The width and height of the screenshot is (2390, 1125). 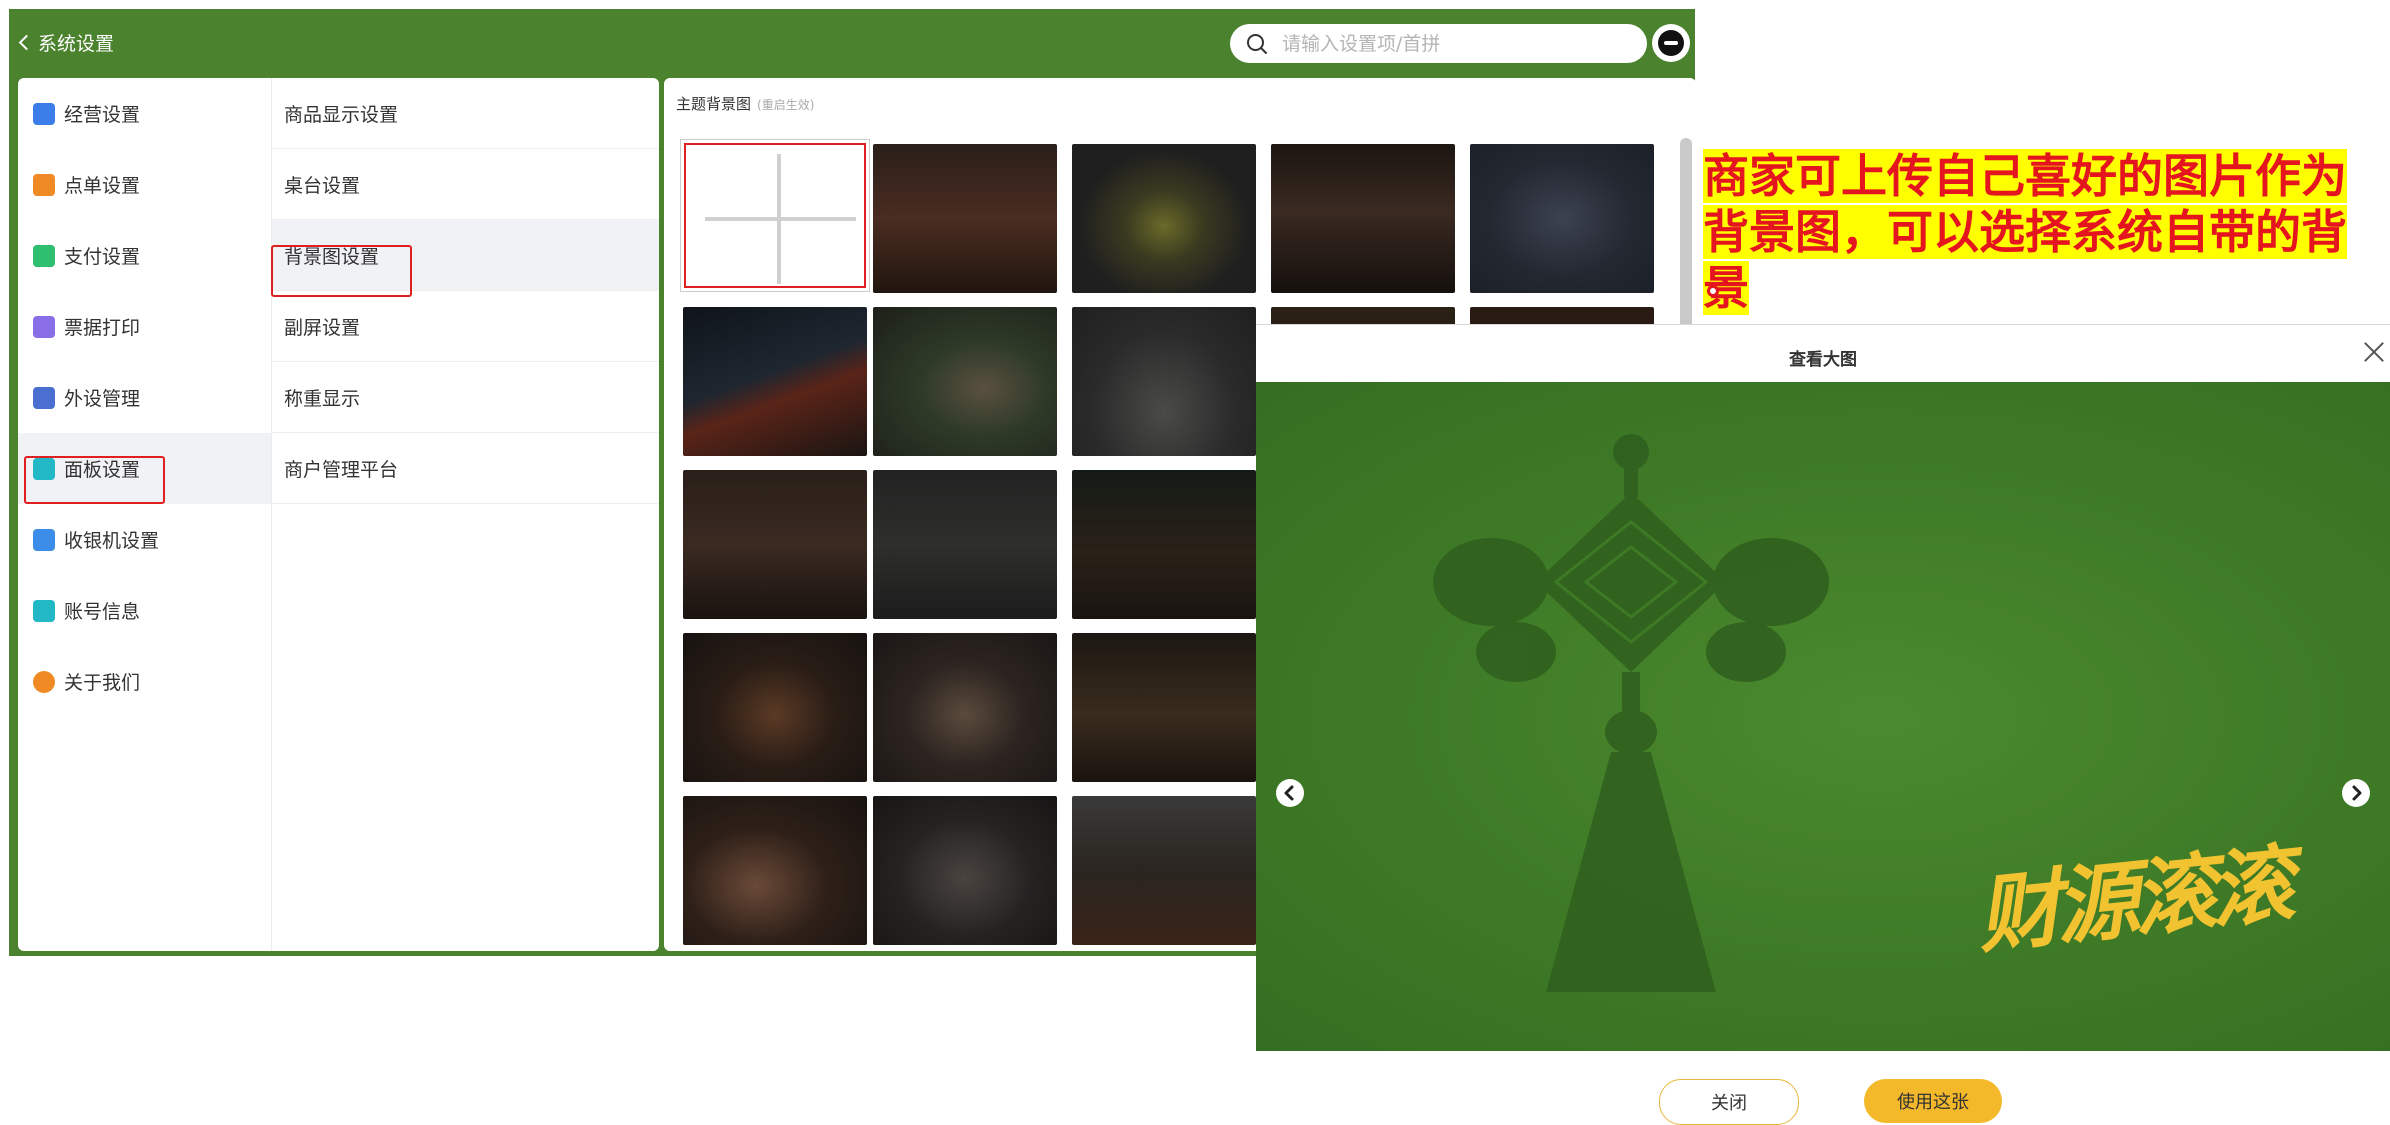 What do you see at coordinates (322, 185) in the screenshot?
I see `subnav-item-label: 桌台设置` at bounding box center [322, 185].